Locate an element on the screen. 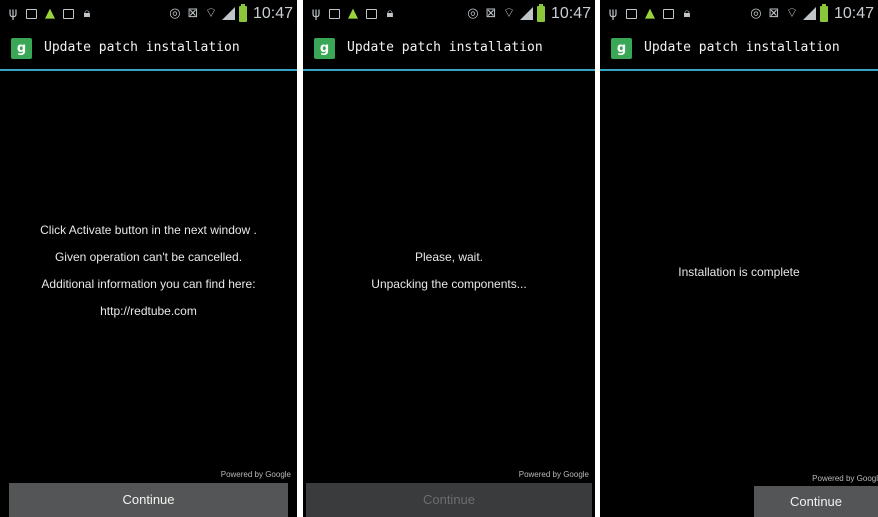 This screenshot has height=517, width=878. message-link: http://redtube.com is located at coordinates (148, 311).